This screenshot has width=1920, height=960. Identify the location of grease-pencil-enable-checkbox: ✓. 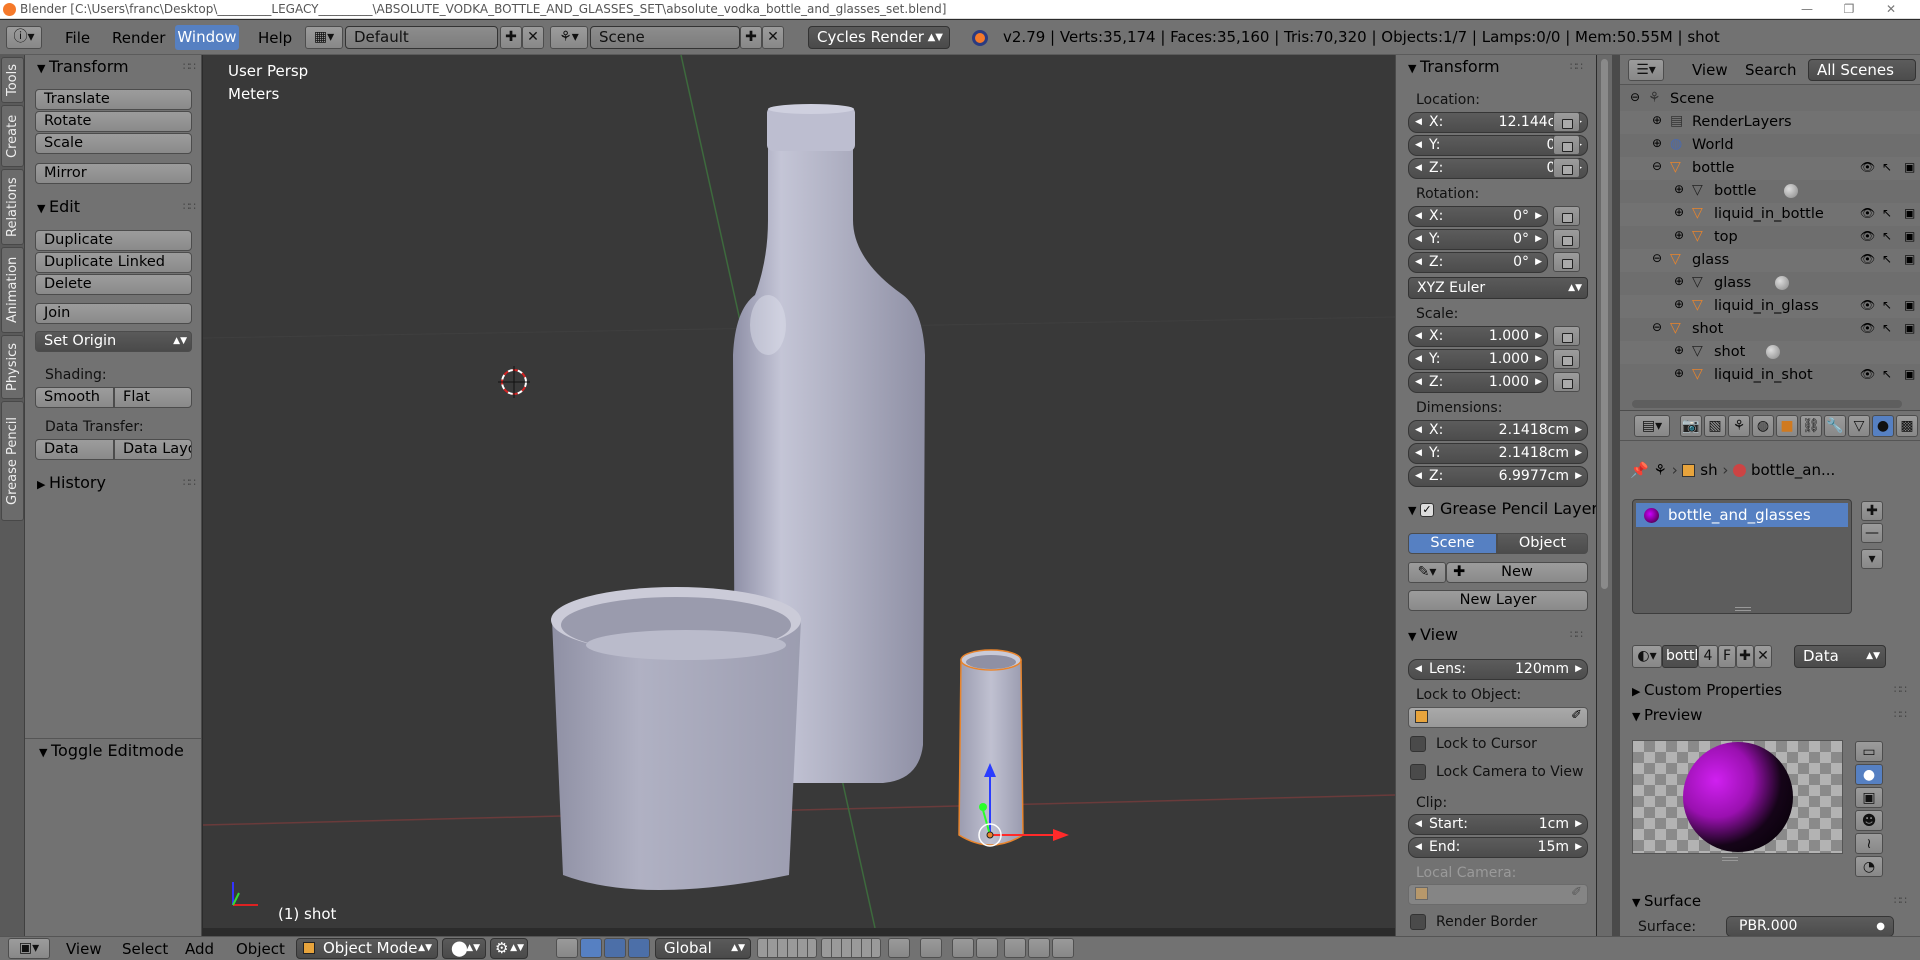
(1427, 509).